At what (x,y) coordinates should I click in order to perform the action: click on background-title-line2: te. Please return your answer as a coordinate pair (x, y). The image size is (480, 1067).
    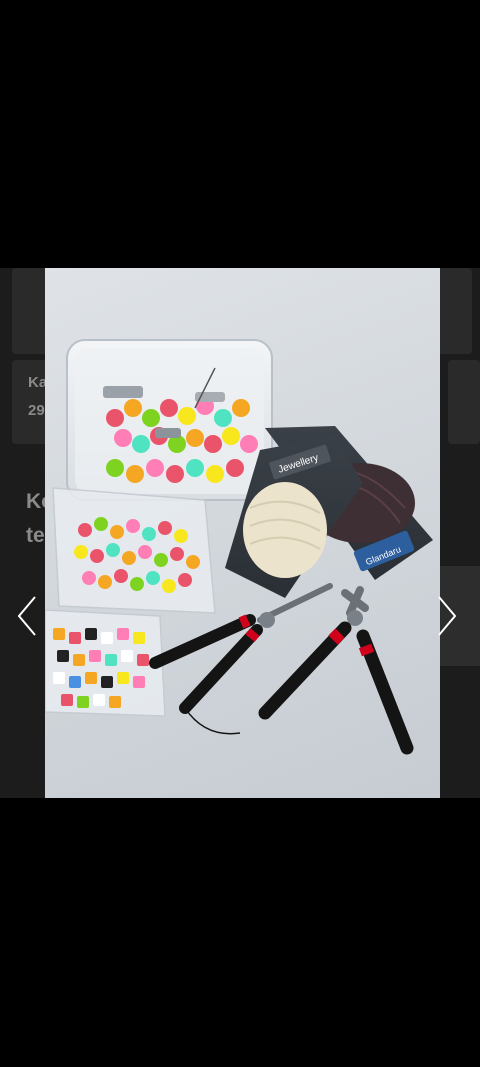
    Looking at the image, I should click on (35, 535).